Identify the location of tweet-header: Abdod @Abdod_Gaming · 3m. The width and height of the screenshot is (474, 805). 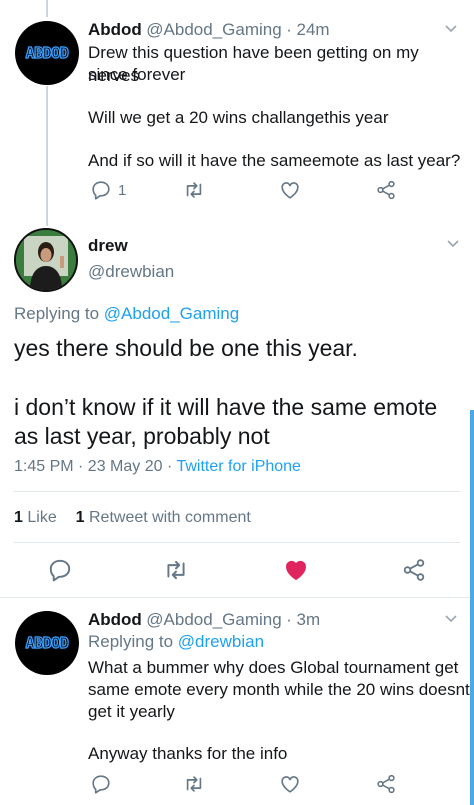
(204, 620).